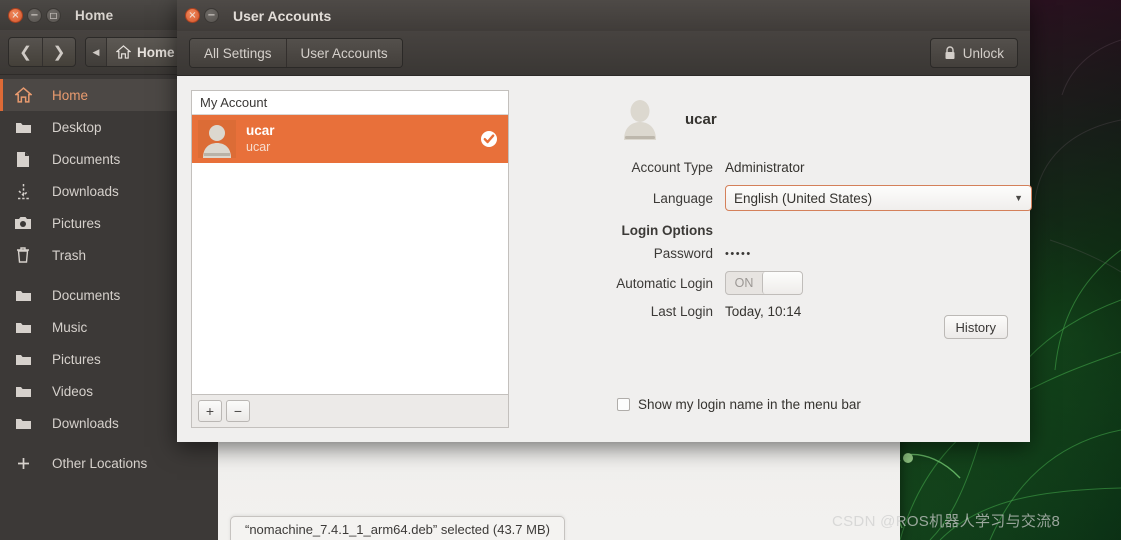 The image size is (1121, 540). Describe the element at coordinates (96, 52) in the screenshot. I see `path-prev-icon: ◀` at that location.